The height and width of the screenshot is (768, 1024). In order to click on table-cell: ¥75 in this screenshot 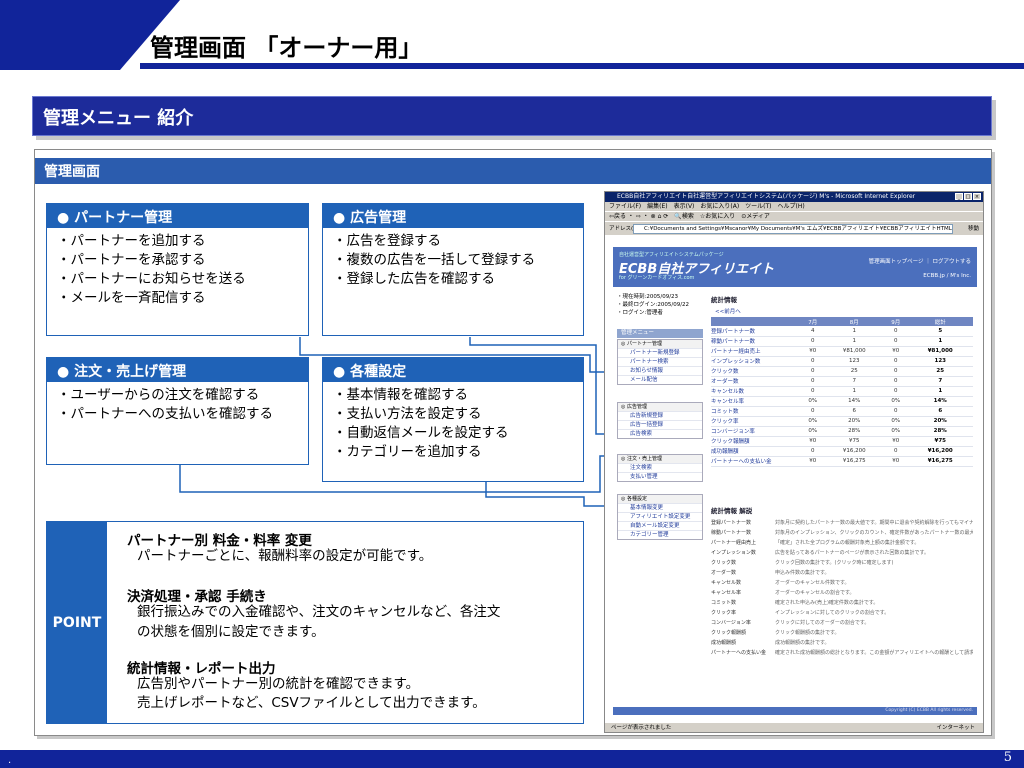, I will do `click(854, 441)`.